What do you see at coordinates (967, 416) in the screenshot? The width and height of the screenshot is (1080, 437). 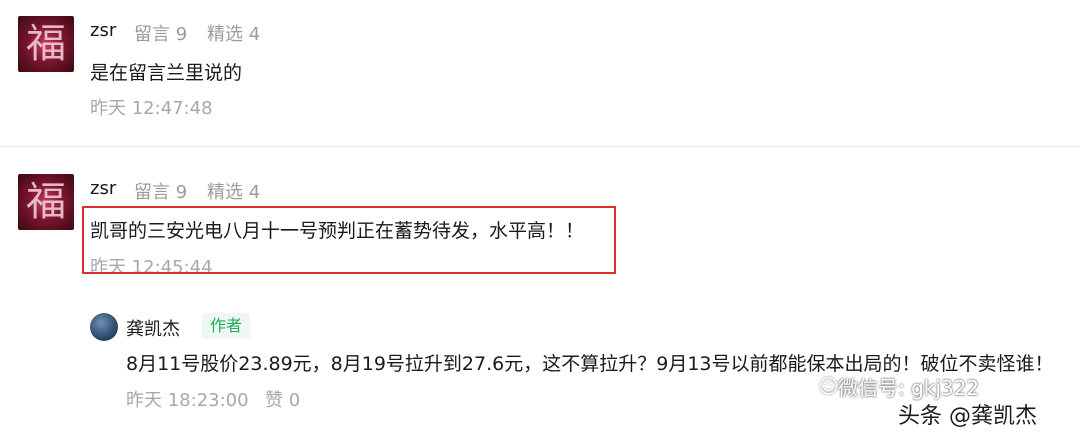 I see `toutiao-watermark: 头条 @龚凯杰` at bounding box center [967, 416].